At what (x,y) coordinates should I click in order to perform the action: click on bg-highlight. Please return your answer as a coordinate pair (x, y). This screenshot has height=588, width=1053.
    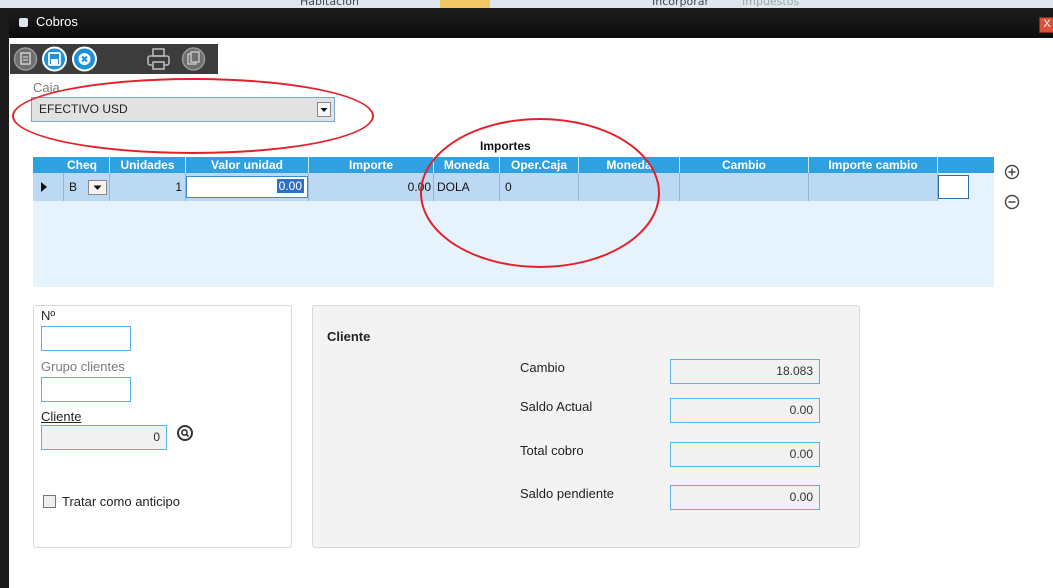
    Looking at the image, I should click on (465, 4).